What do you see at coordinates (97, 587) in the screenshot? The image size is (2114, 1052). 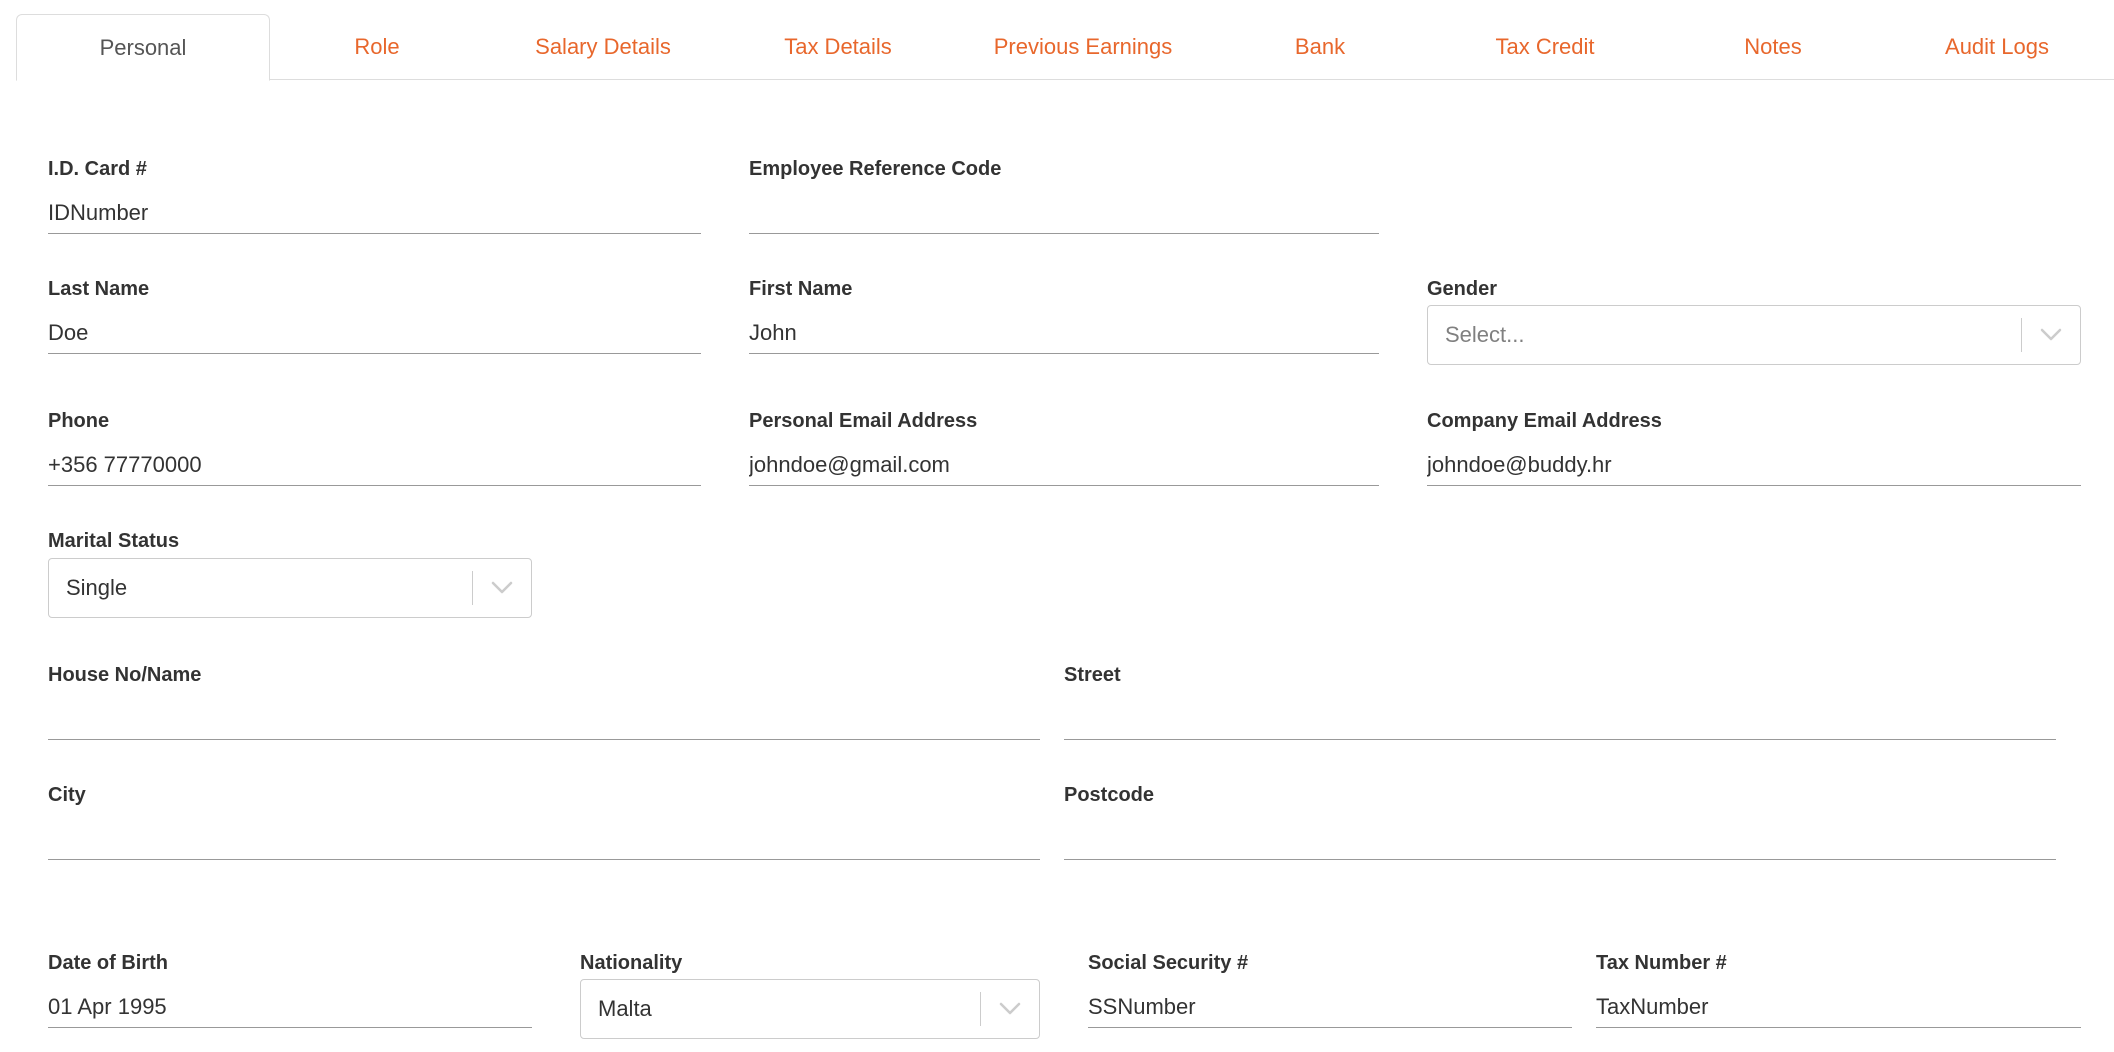 I see `marital-status-value: Single` at bounding box center [97, 587].